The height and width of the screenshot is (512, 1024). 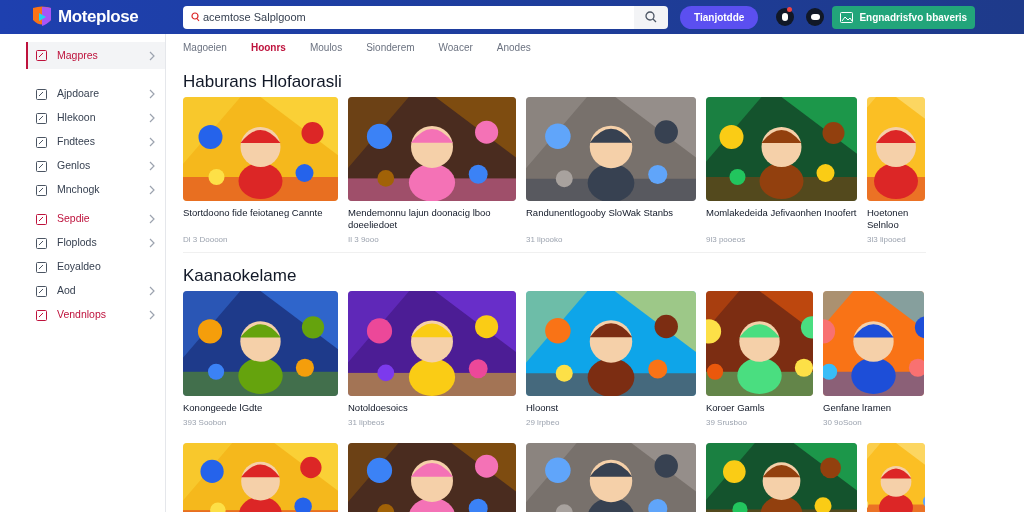 What do you see at coordinates (95, 243) in the screenshot?
I see `sidebar-item: Floplods` at bounding box center [95, 243].